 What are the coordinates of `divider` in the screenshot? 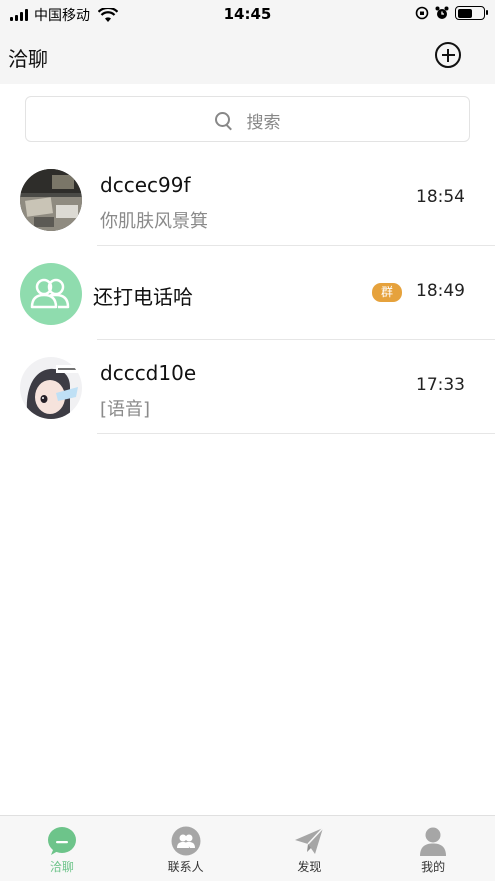 It's located at (296, 433).